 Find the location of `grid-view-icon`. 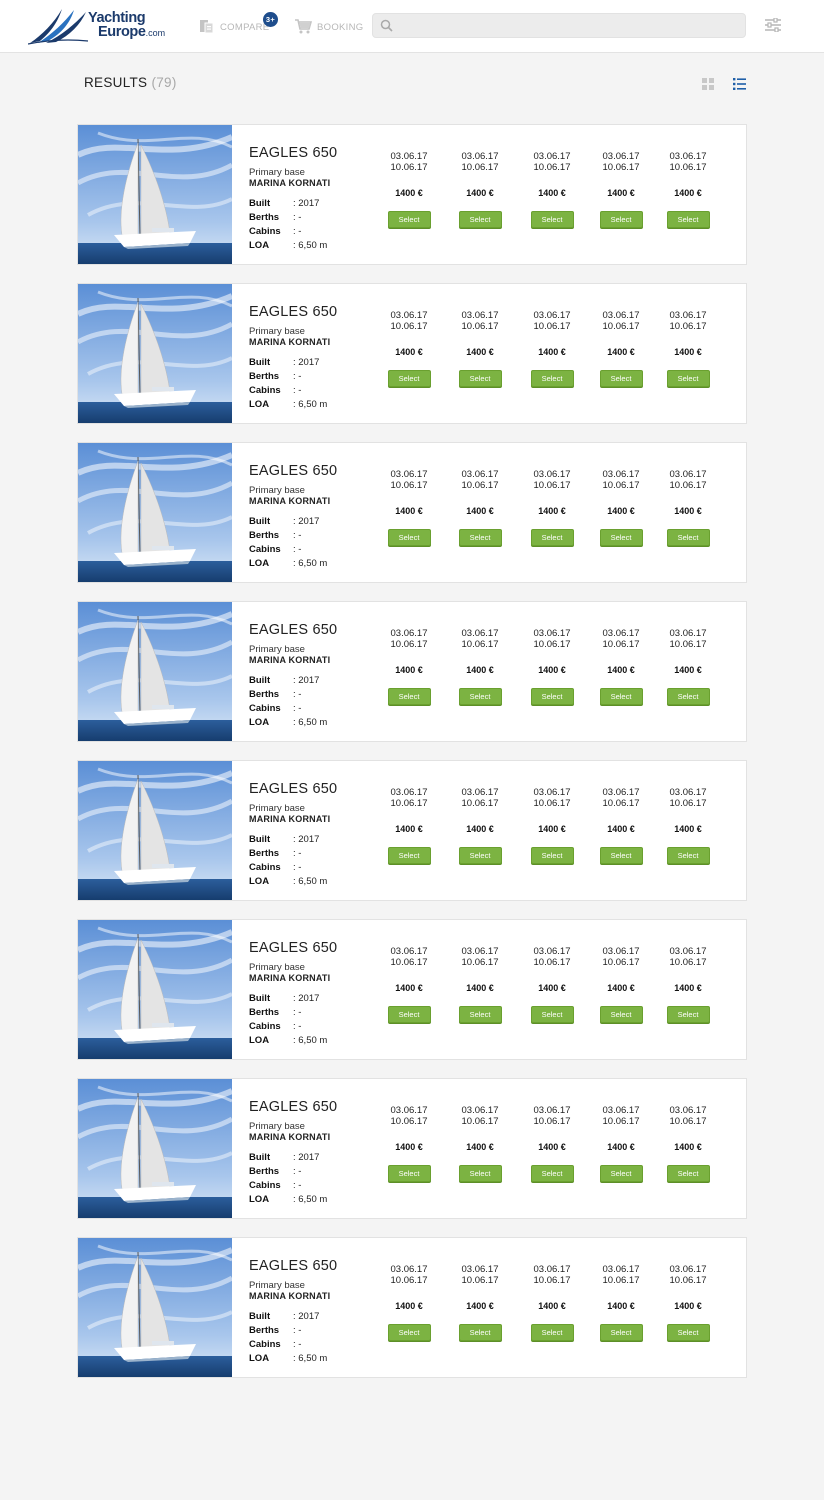

grid-view-icon is located at coordinates (708, 86).